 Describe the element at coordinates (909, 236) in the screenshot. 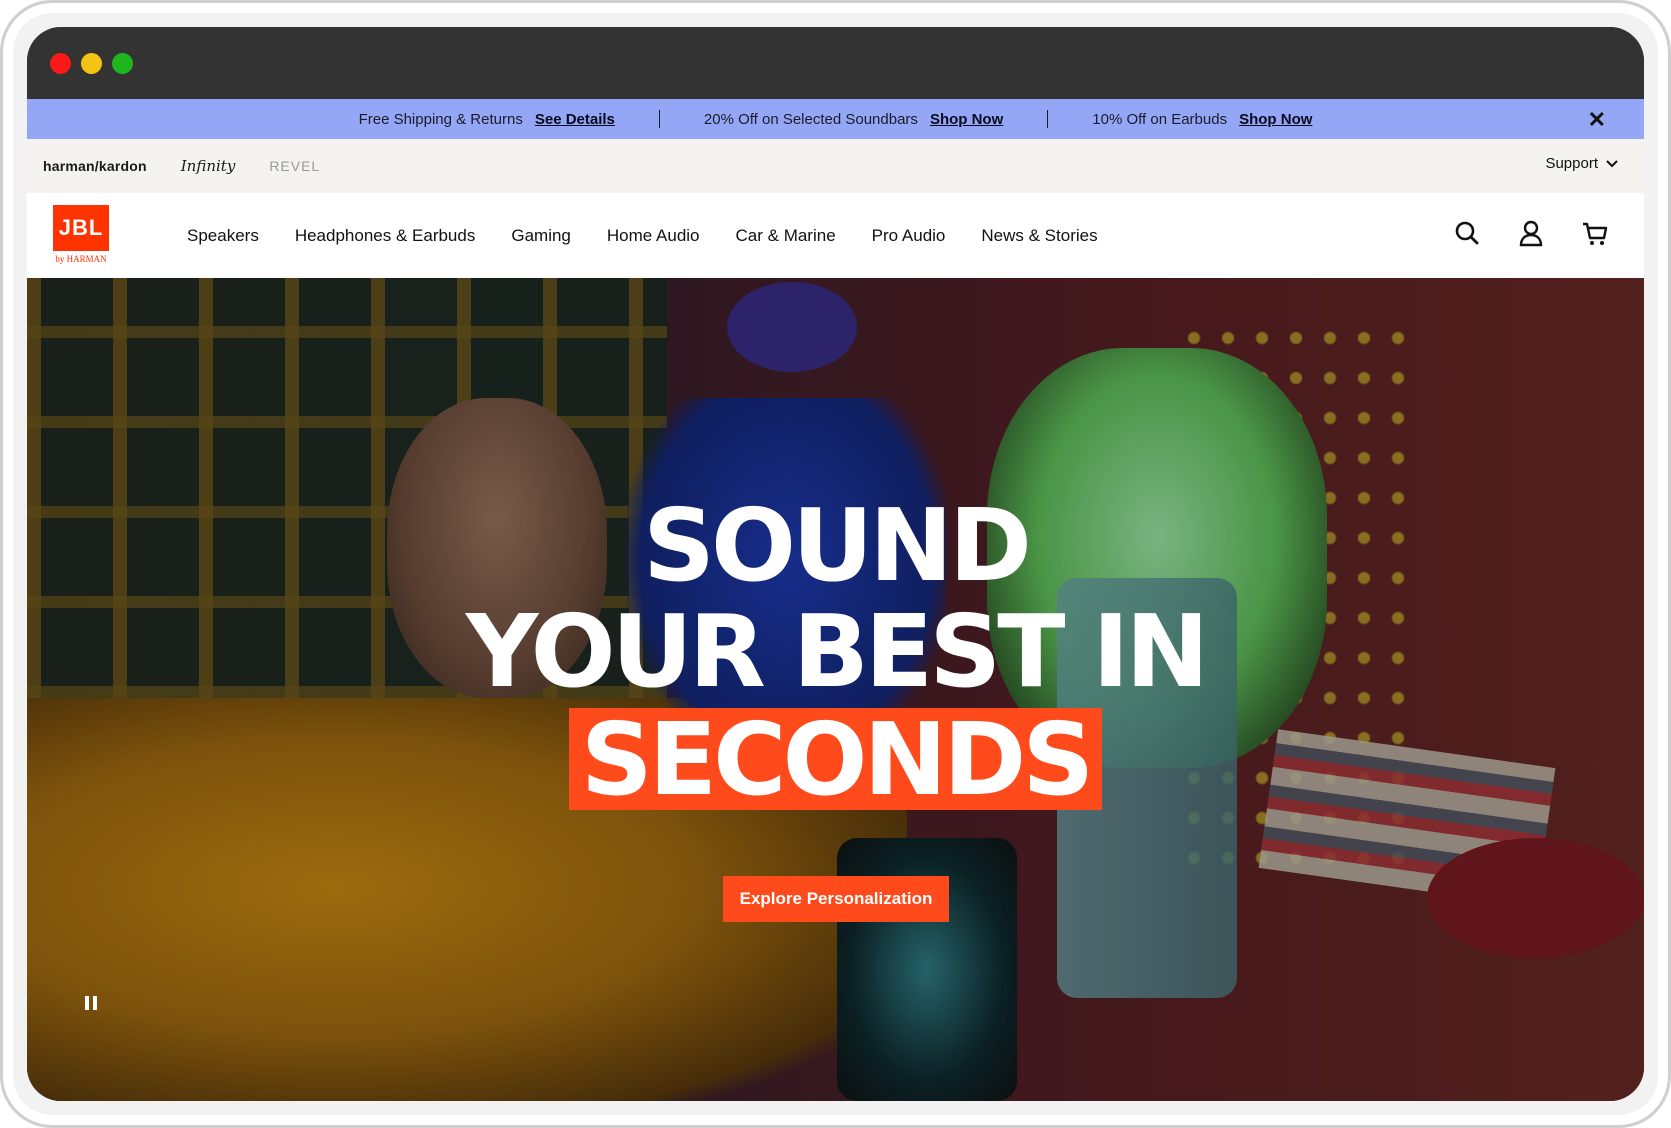

I see `nav-item-pro-audio: Pro Audio` at that location.